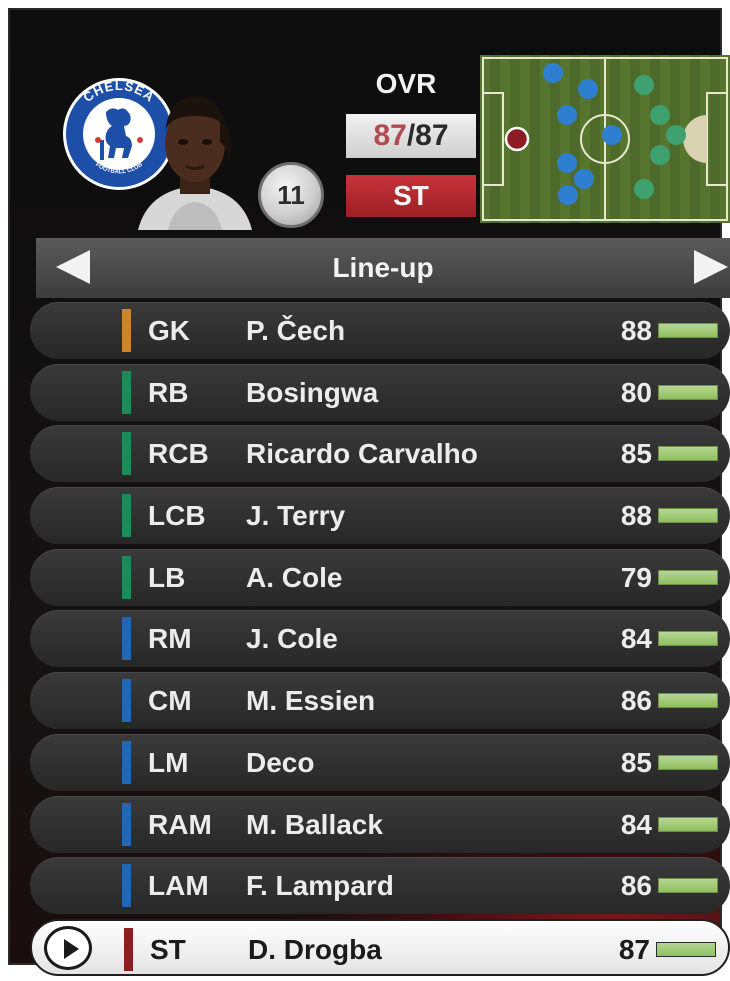 Image resolution: width=730 pixels, height=981 pixels. What do you see at coordinates (380, 577) in the screenshot?
I see `player-row: LB A. Cole 79` at bounding box center [380, 577].